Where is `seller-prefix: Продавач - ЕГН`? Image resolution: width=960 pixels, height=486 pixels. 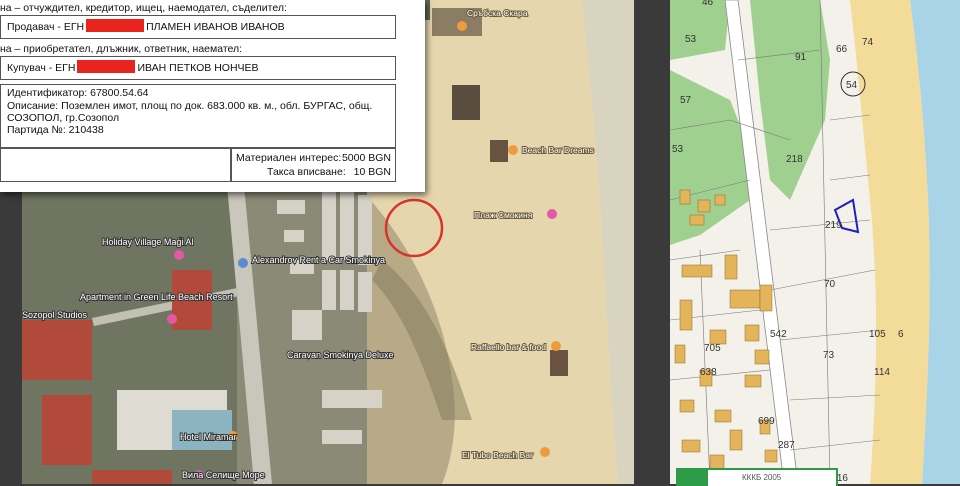 seller-prefix: Продавач - ЕГН is located at coordinates (46, 27).